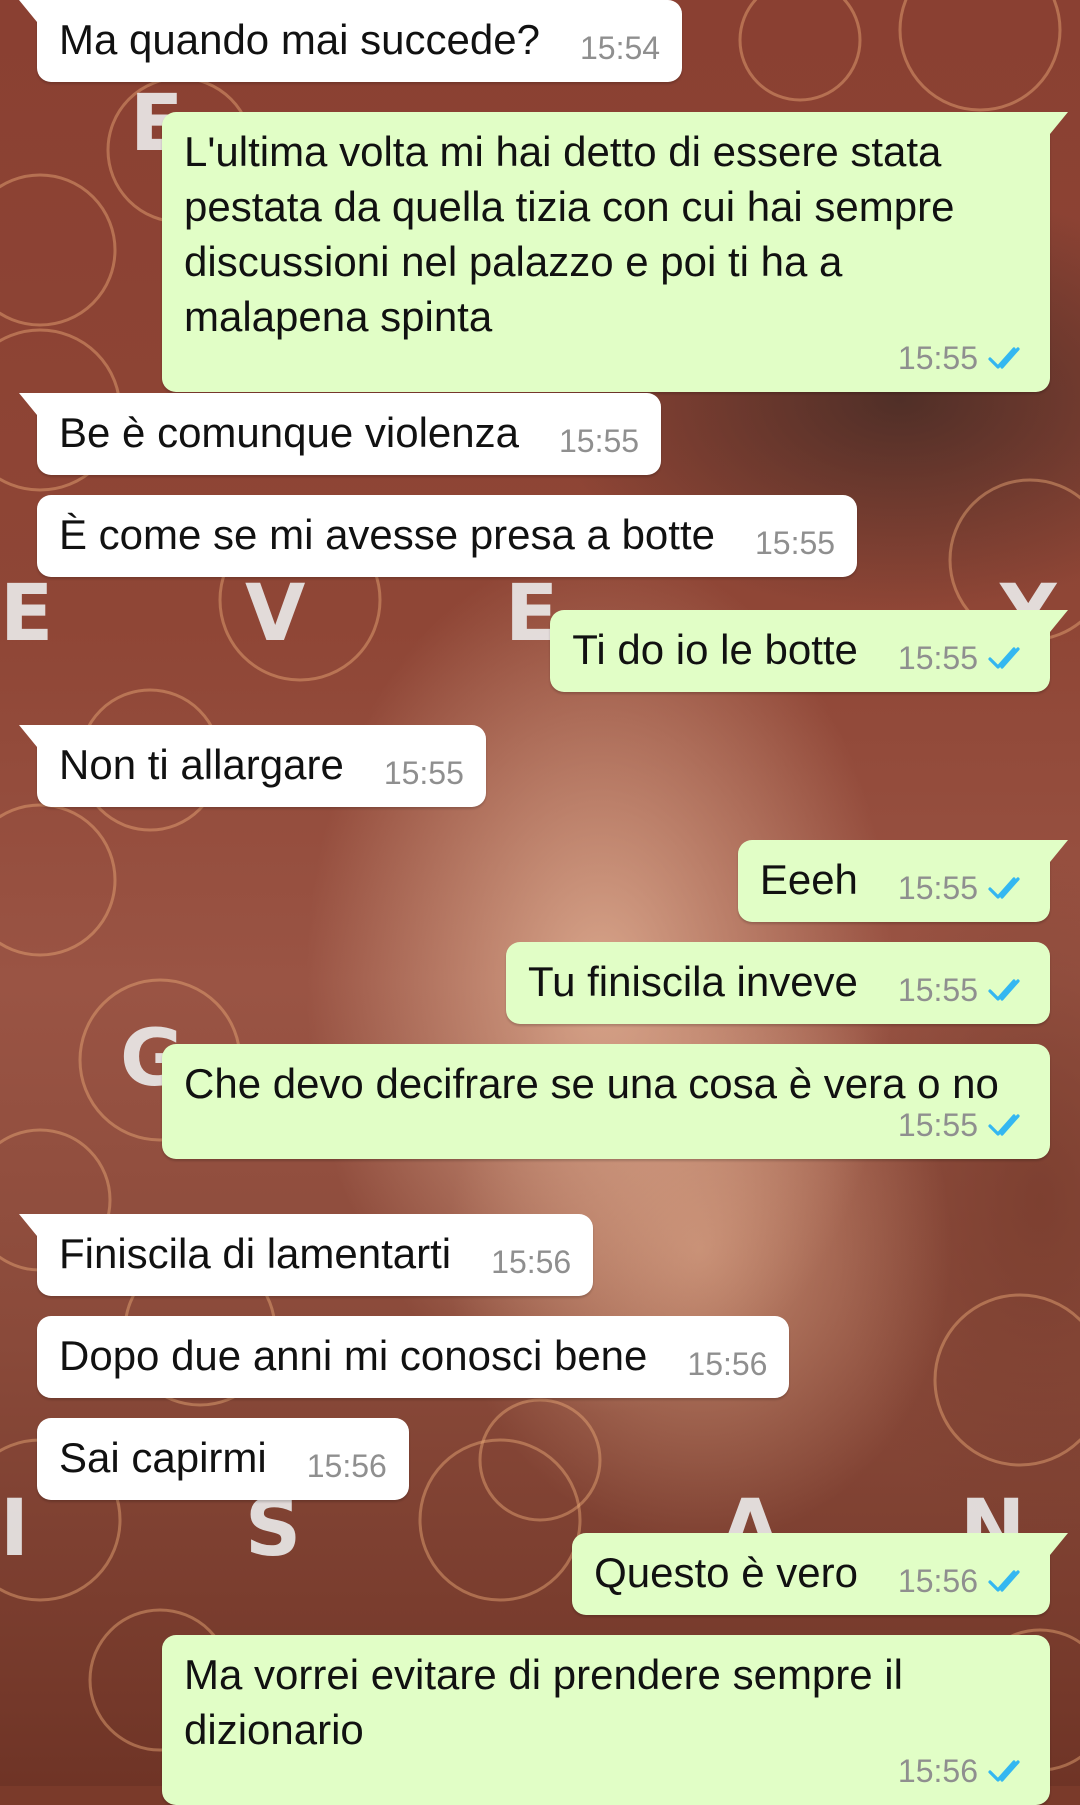 Image resolution: width=1080 pixels, height=1805 pixels. What do you see at coordinates (715, 649) in the screenshot?
I see `message-text: Ti do io le botte` at bounding box center [715, 649].